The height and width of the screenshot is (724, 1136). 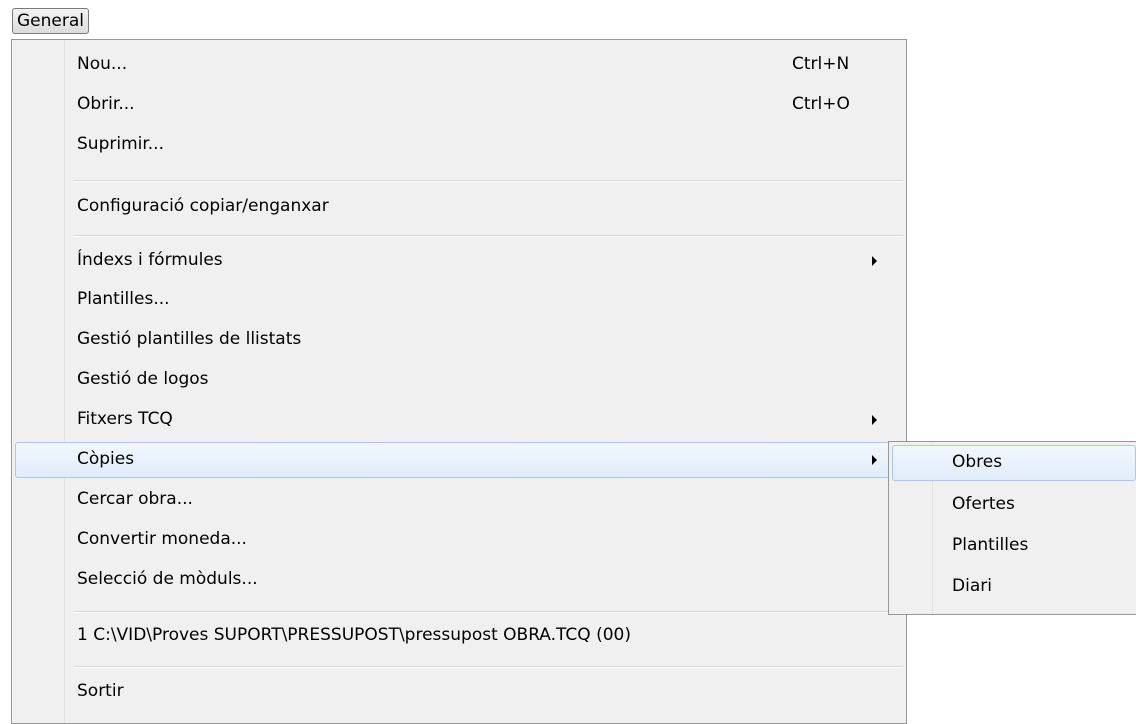 What do you see at coordinates (977, 462) in the screenshot?
I see `submenu-item-label: Obres` at bounding box center [977, 462].